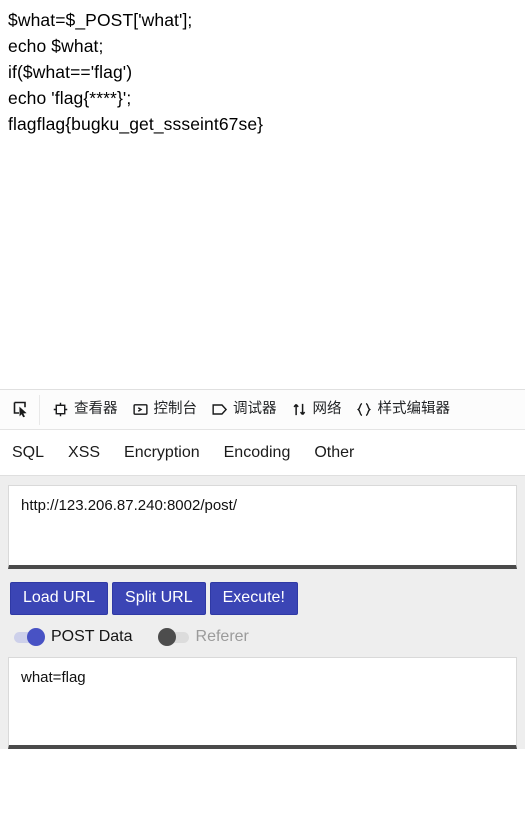 This screenshot has width=525, height=831. Describe the element at coordinates (56, 46) in the screenshot. I see `php-output-line: echo $what;` at that location.